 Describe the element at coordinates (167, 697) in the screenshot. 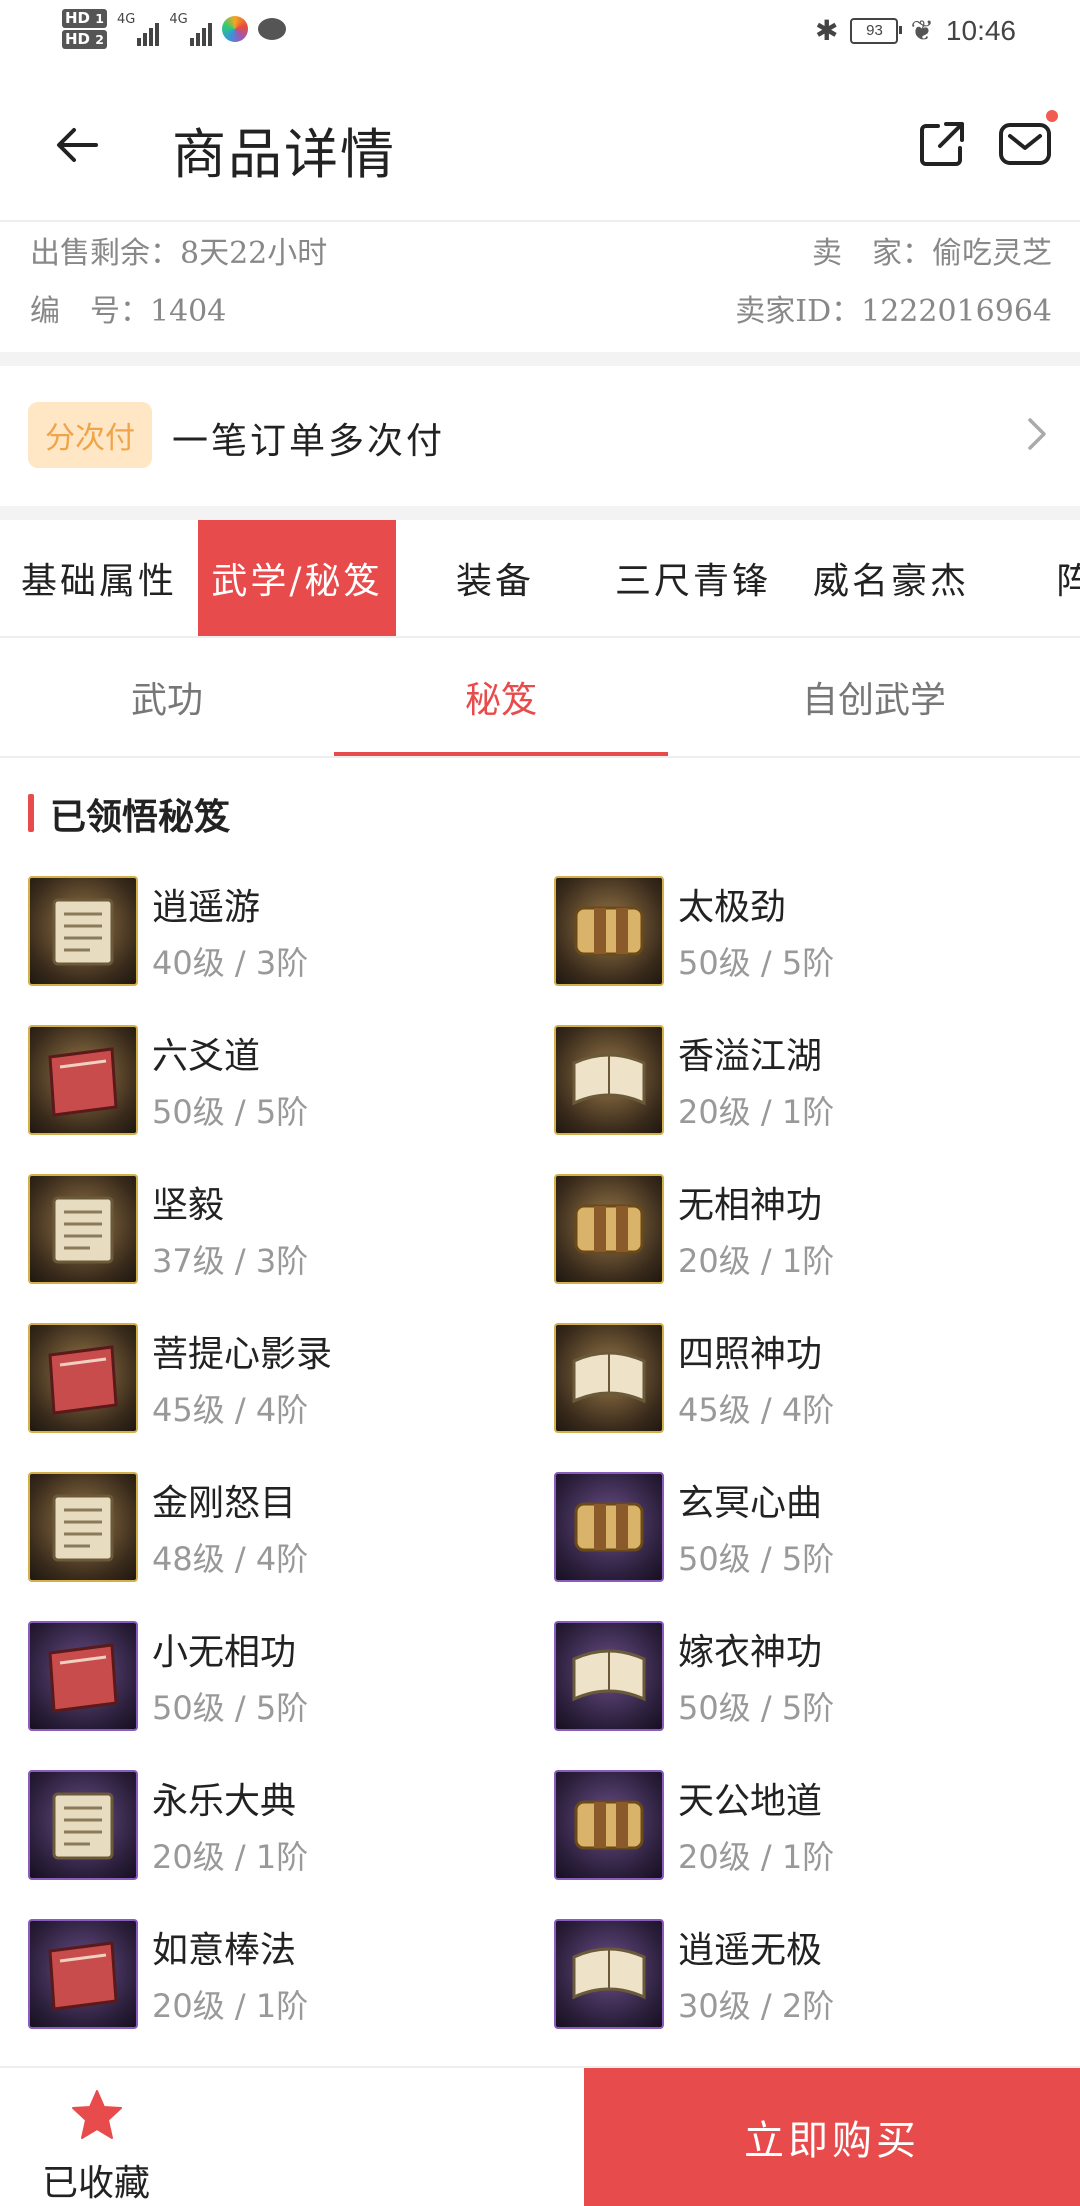

I see `subtab-skills: 武功` at that location.